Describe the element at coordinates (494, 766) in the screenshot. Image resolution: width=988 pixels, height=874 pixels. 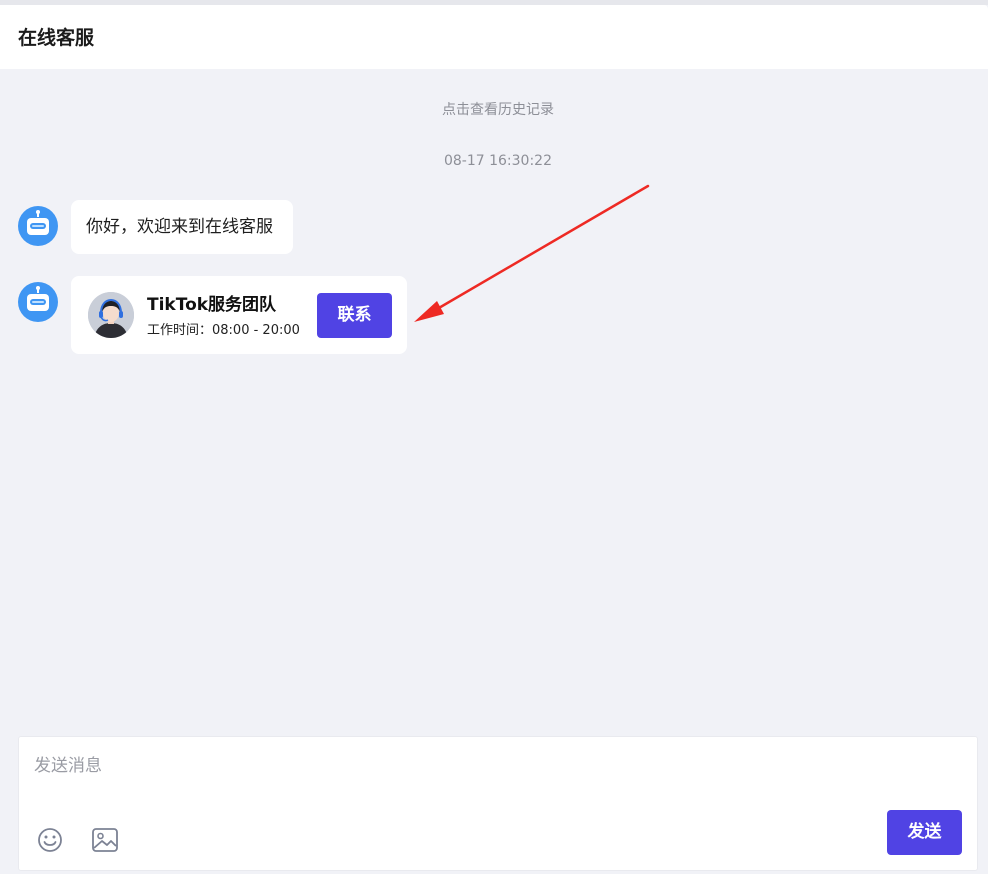
I see `message-input` at that location.